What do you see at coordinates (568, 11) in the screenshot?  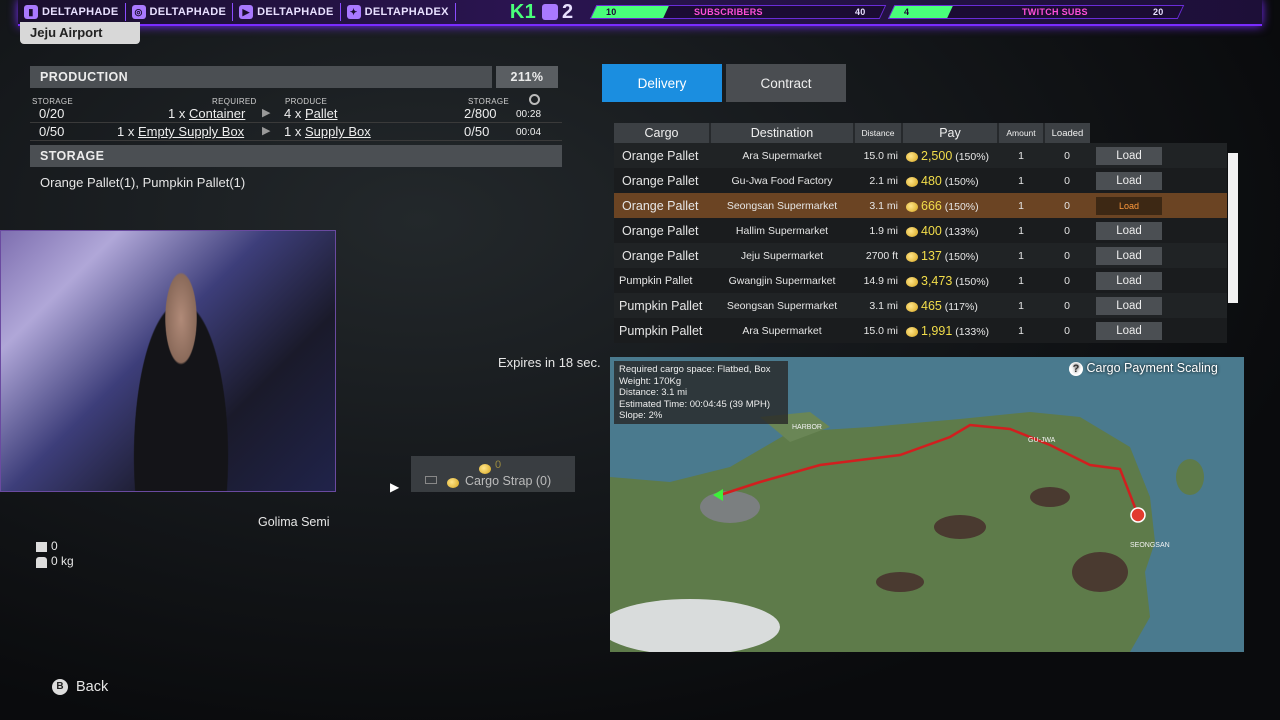 I see `p2-badge: 2` at bounding box center [568, 11].